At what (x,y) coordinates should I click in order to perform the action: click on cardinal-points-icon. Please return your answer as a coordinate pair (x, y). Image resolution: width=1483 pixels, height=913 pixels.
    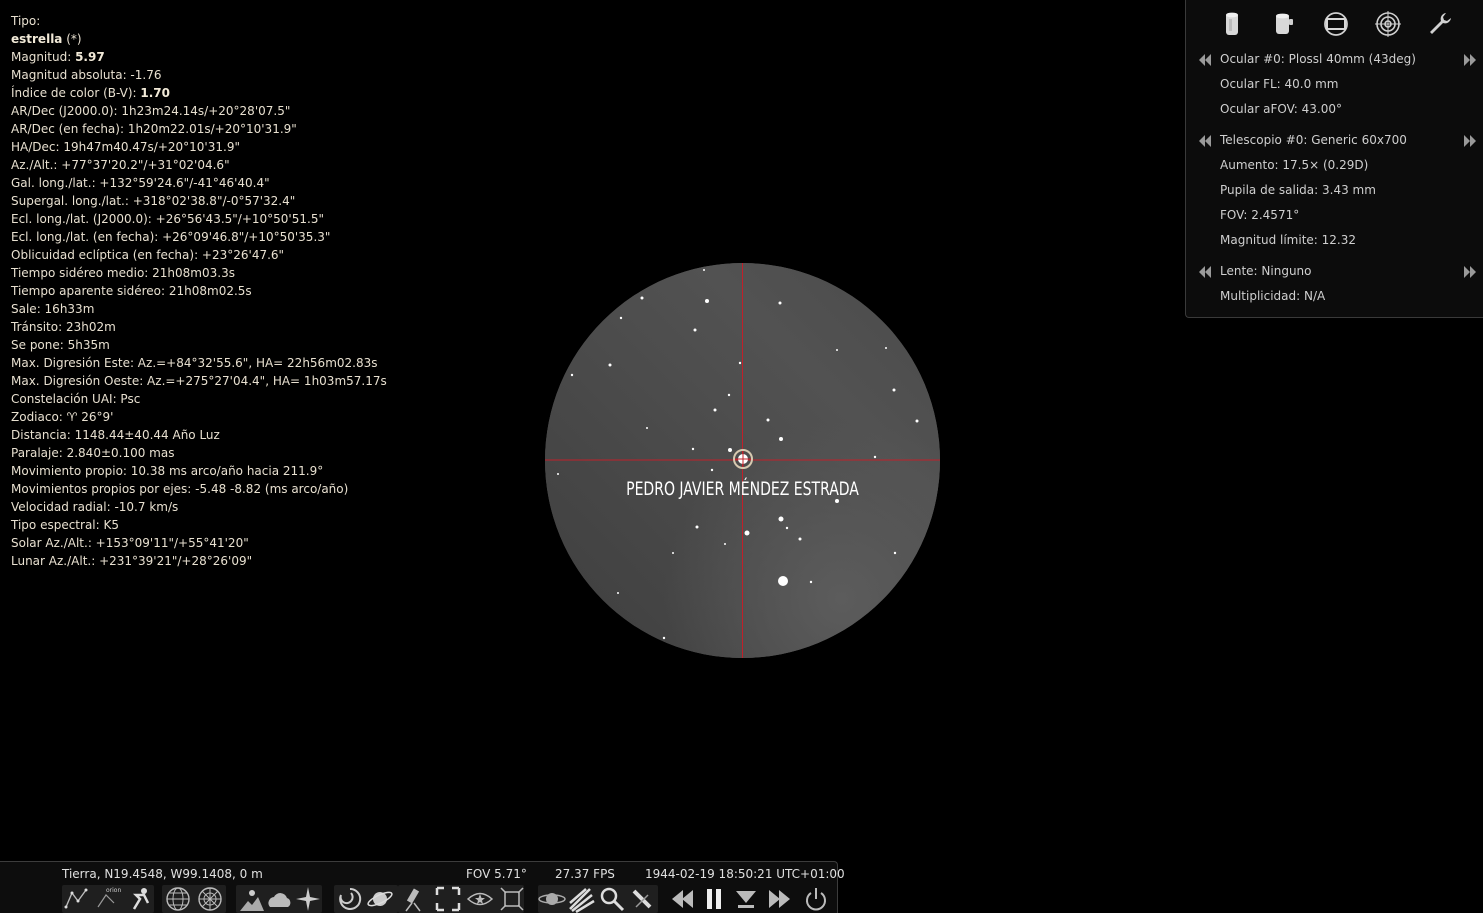
    Looking at the image, I should click on (308, 899).